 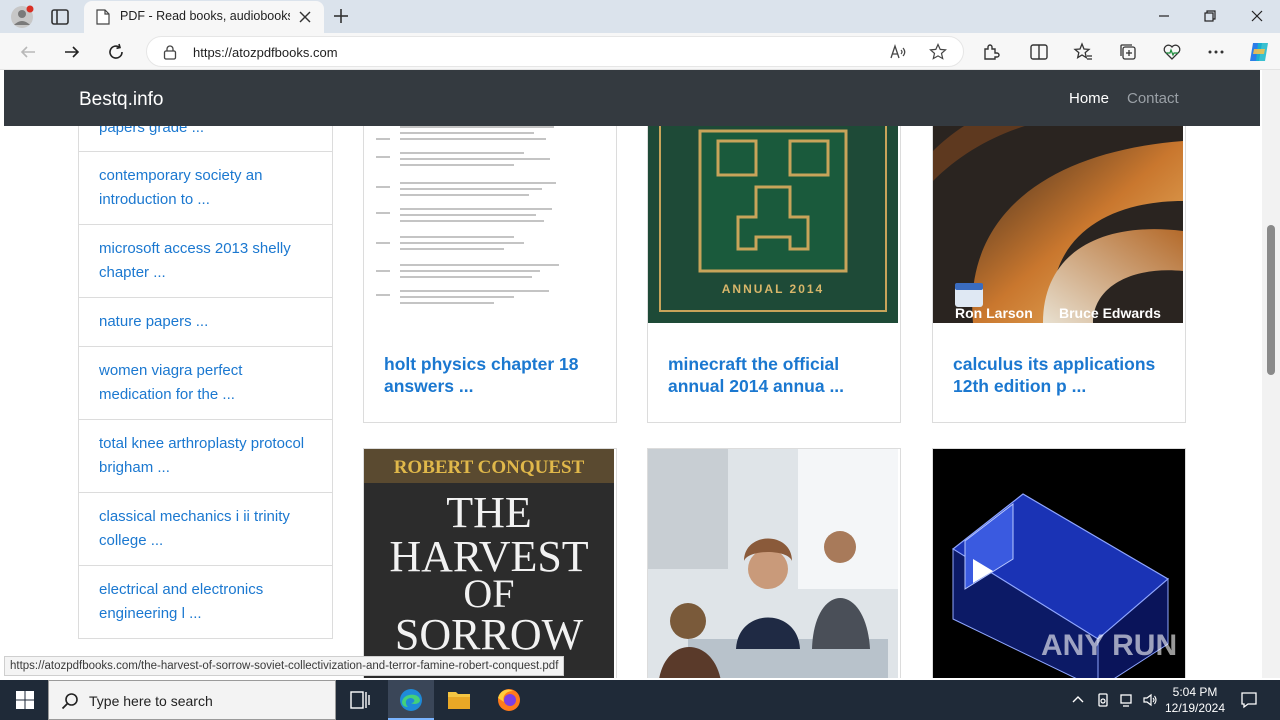 What do you see at coordinates (305, 17) in the screenshot?
I see `close-tab-icon` at bounding box center [305, 17].